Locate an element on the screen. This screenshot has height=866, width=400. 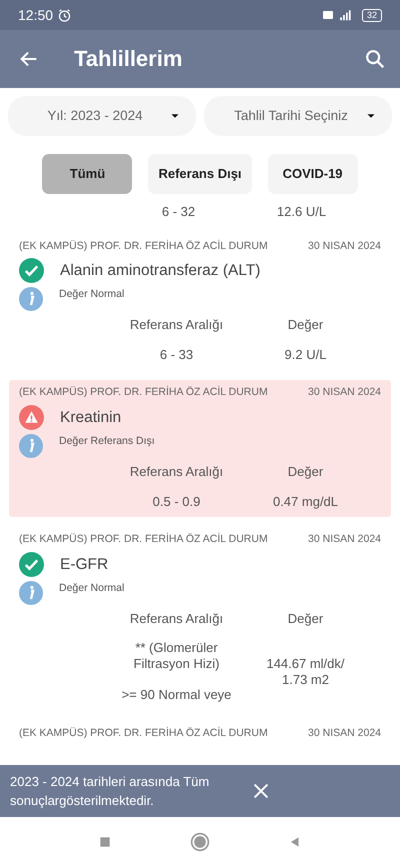
filter-dropdown: Yıl: 2023 - 2024 is located at coordinates (102, 116).